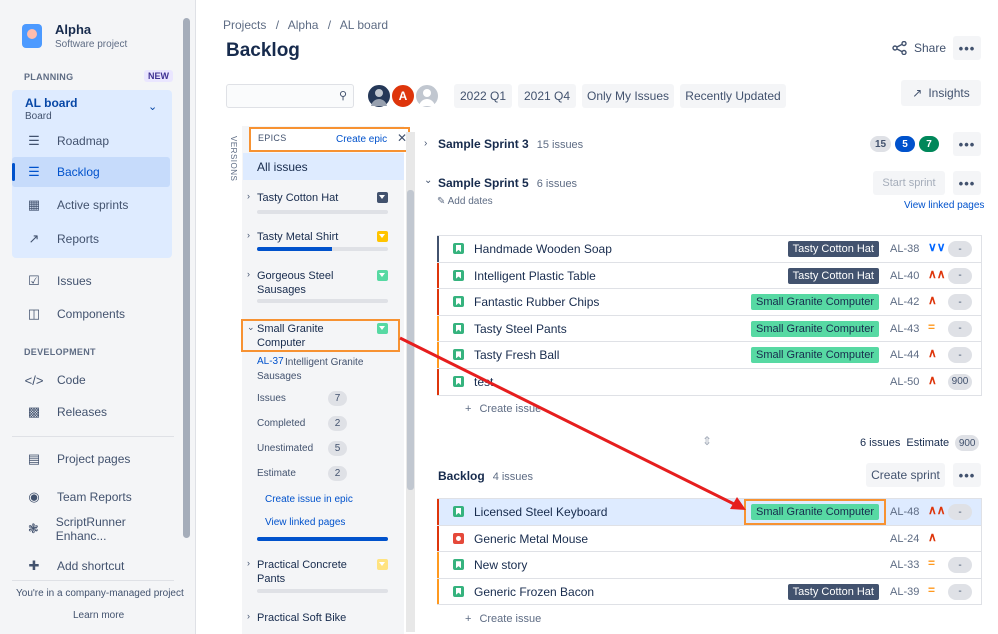 This screenshot has width=998, height=634. I want to click on issue-row: New story AL-33 = -, so click(709, 565).